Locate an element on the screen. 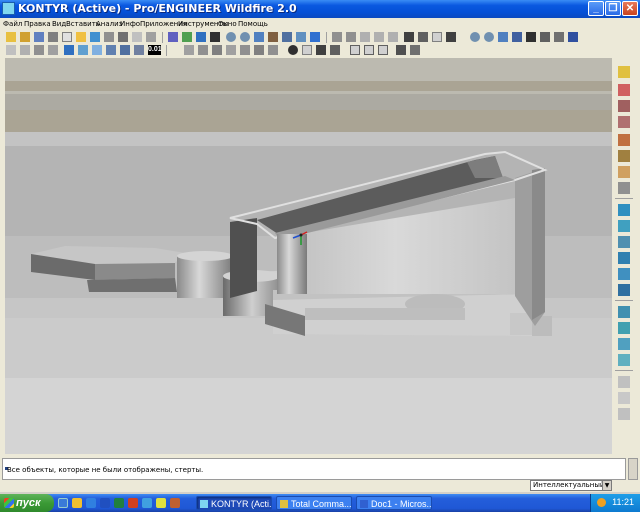  new-icon is located at coordinates (11, 37).